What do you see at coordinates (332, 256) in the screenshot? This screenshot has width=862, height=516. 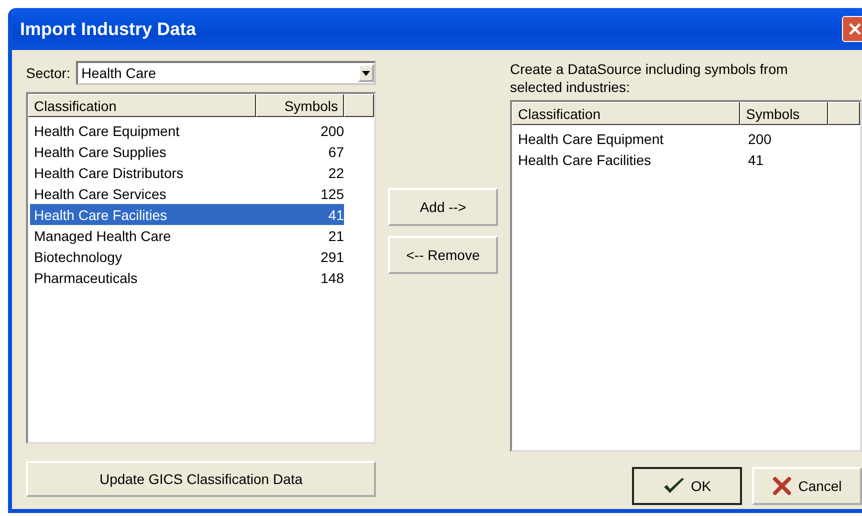 I see `symbols-count: 291` at bounding box center [332, 256].